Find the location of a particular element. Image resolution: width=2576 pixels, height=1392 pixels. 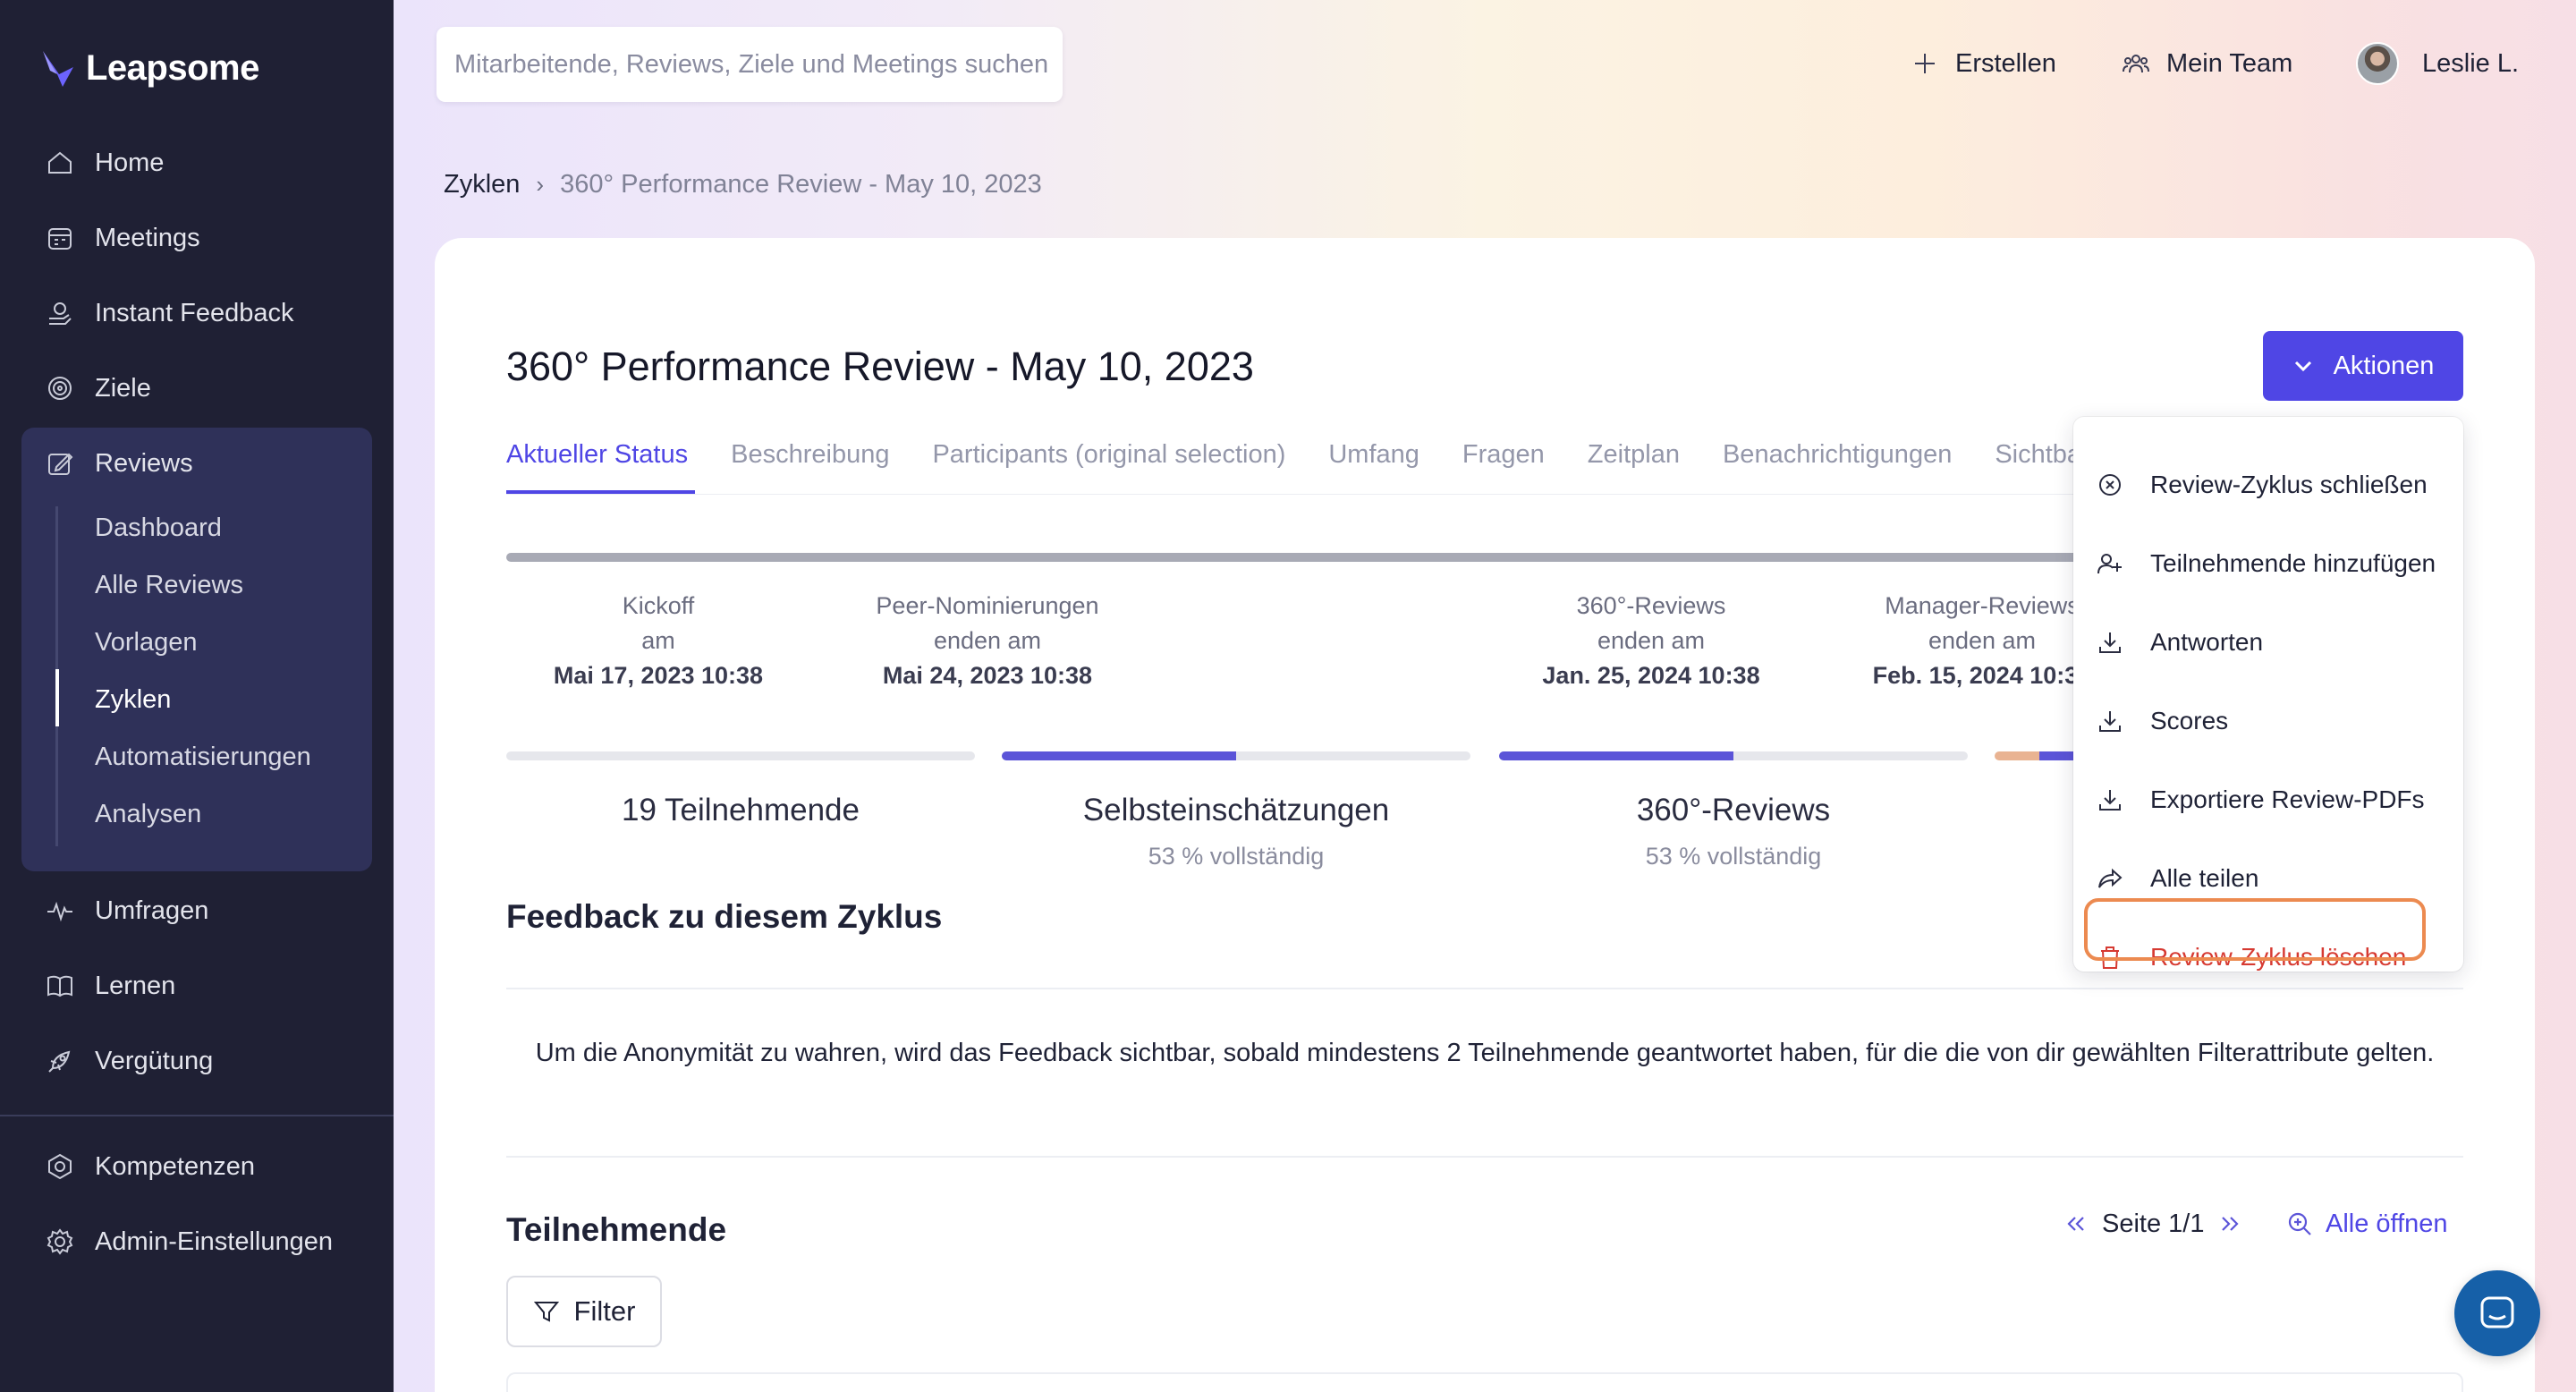

sidebar-item-umfragen: Umfragen is located at coordinates (126, 910).